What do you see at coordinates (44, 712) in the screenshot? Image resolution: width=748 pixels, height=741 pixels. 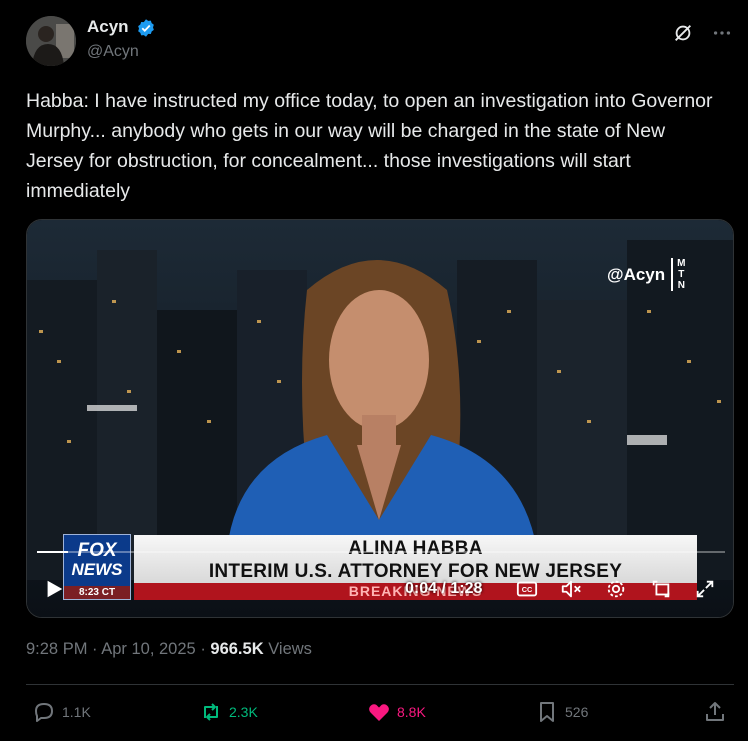 I see `reply-icon` at bounding box center [44, 712].